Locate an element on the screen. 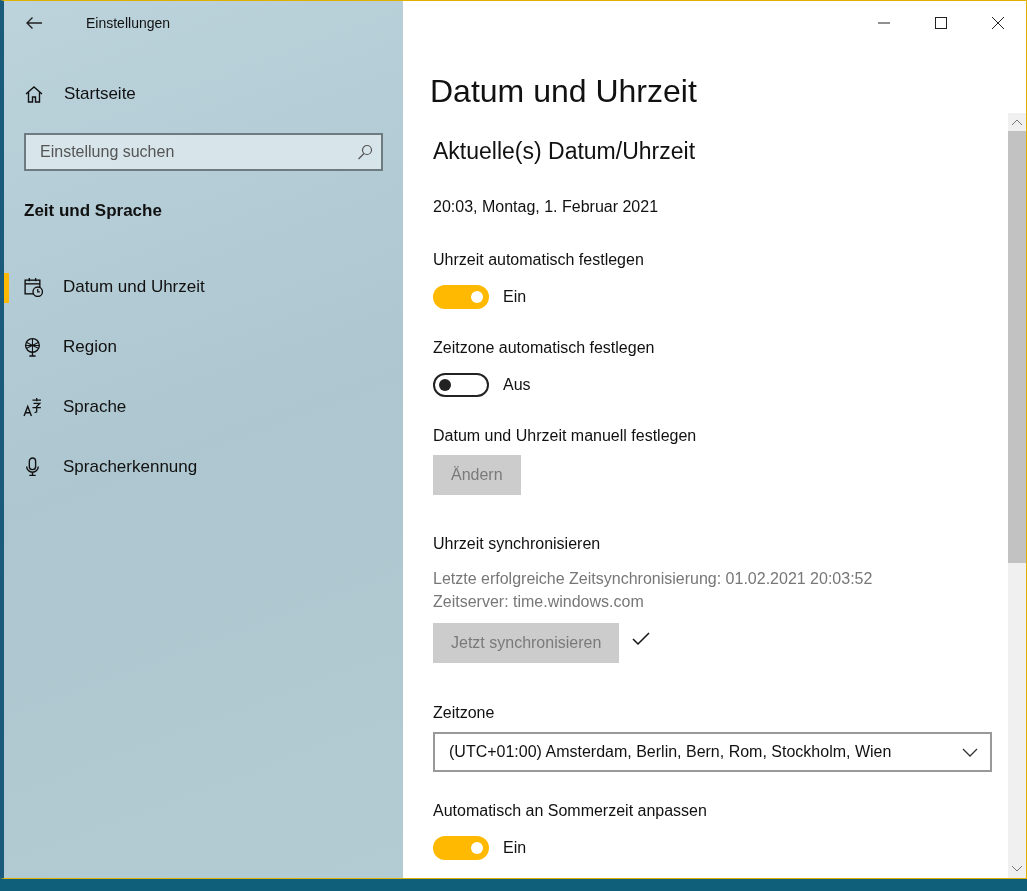 The image size is (1027, 891). maximize-icon is located at coordinates (940, 23).